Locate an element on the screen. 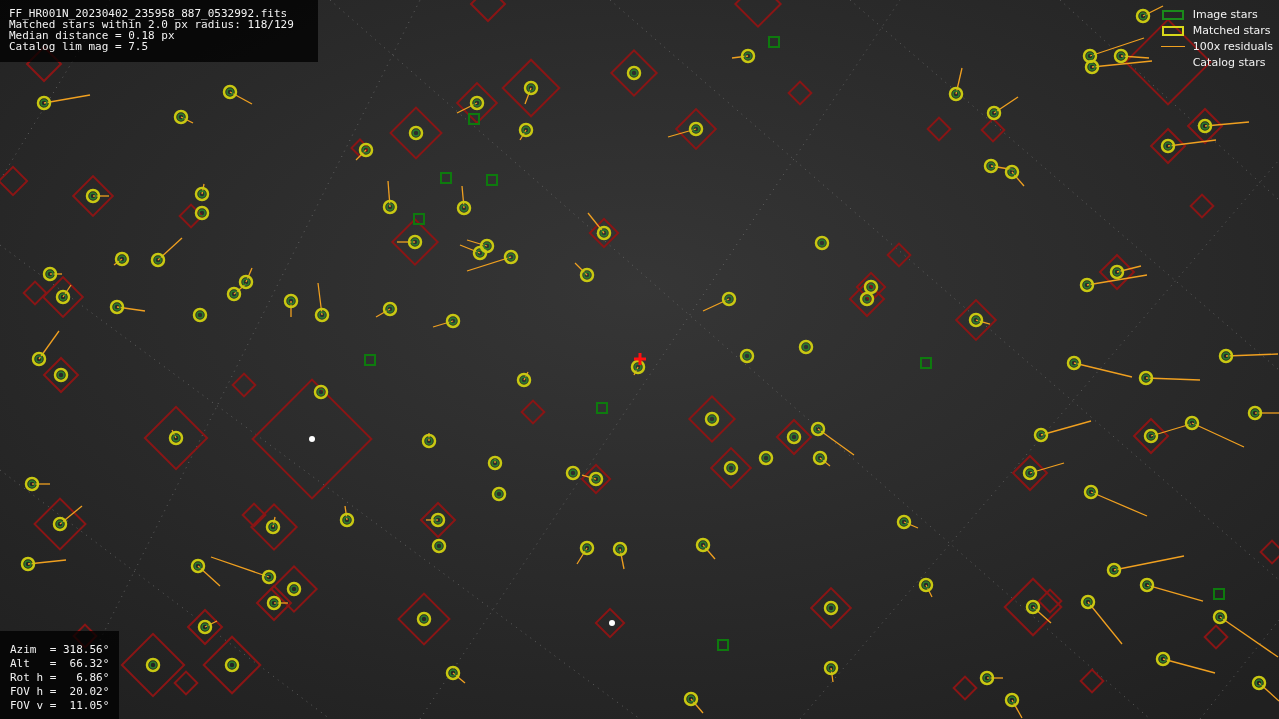 The height and width of the screenshot is (719, 1279). legend-line-icon is located at coordinates (1172, 46).